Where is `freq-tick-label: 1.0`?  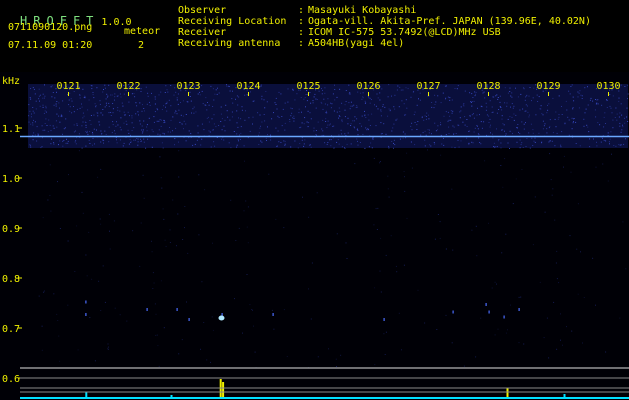 freq-tick-label: 1.0 is located at coordinates (11, 179).